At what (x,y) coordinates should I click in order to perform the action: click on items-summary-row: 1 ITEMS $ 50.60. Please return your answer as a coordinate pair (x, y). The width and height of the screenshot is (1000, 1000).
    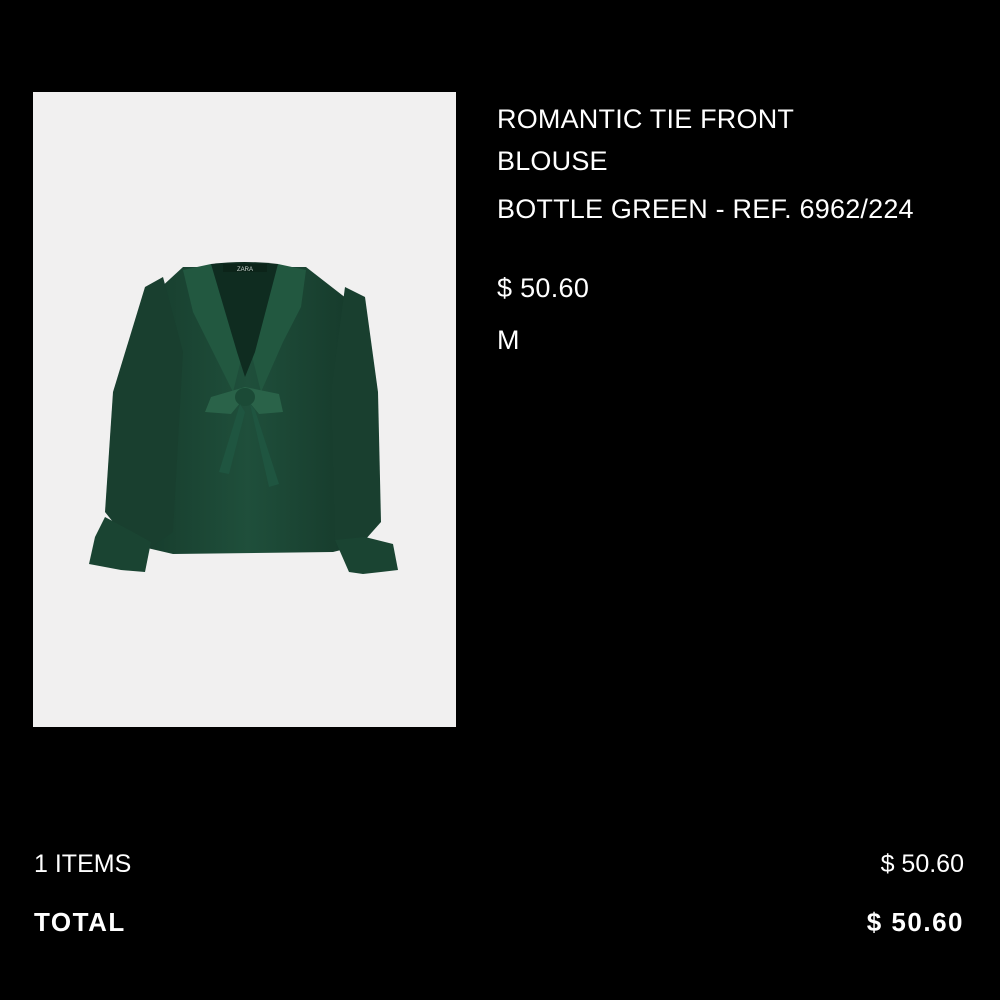
    Looking at the image, I should click on (499, 864).